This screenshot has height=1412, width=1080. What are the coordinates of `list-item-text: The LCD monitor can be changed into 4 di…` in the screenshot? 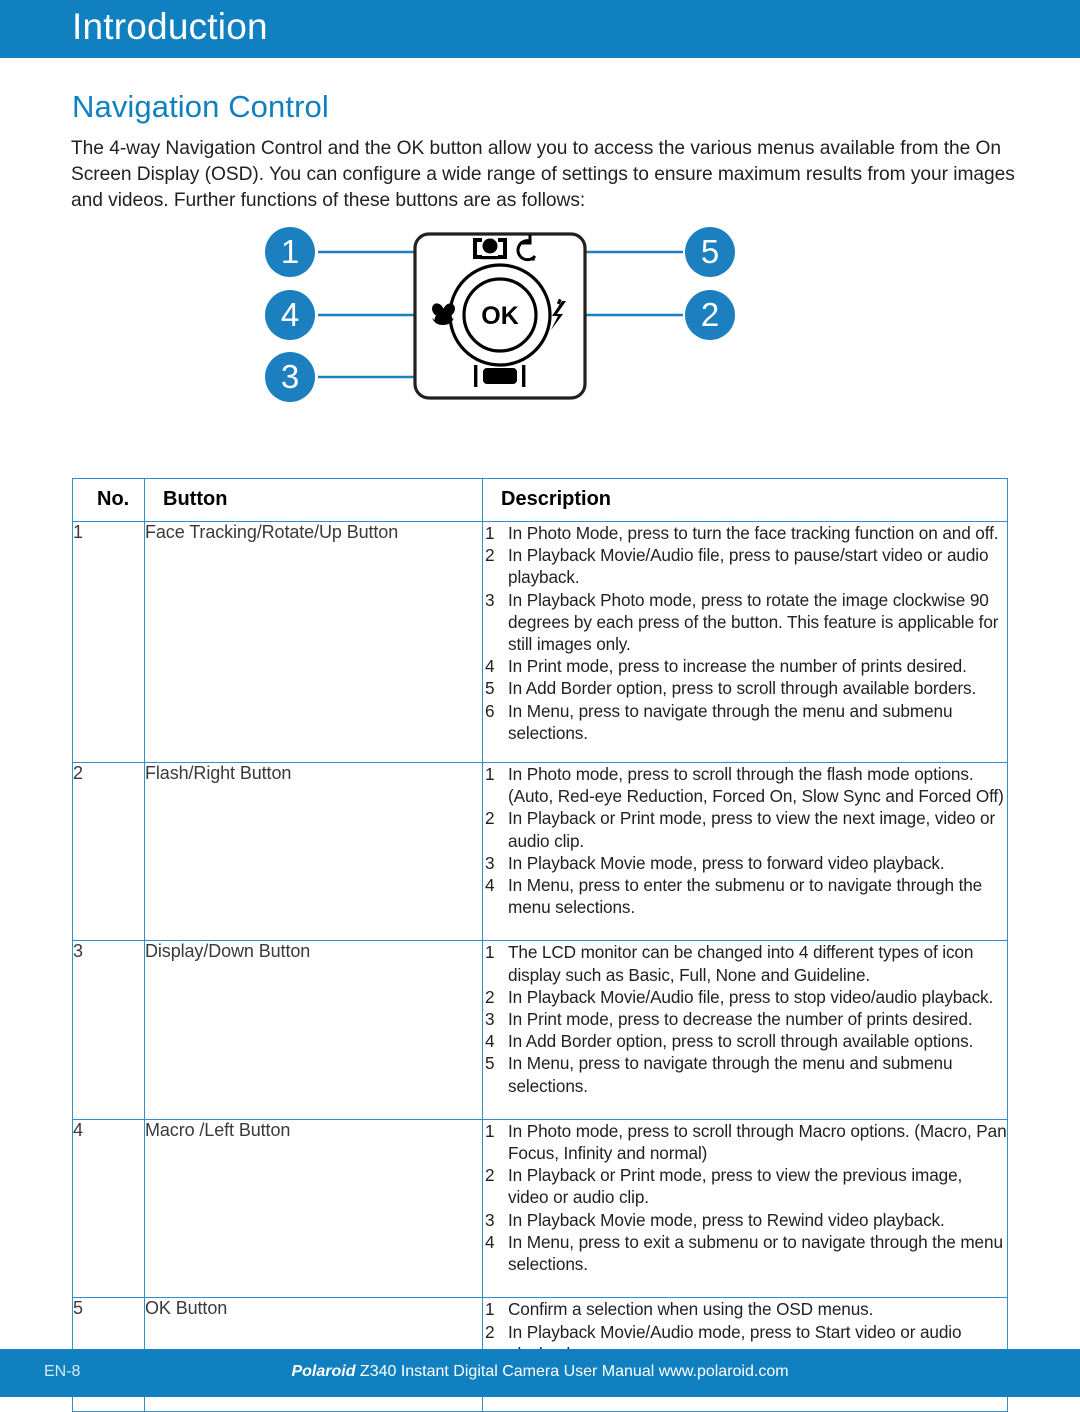 It's located at (741, 963).